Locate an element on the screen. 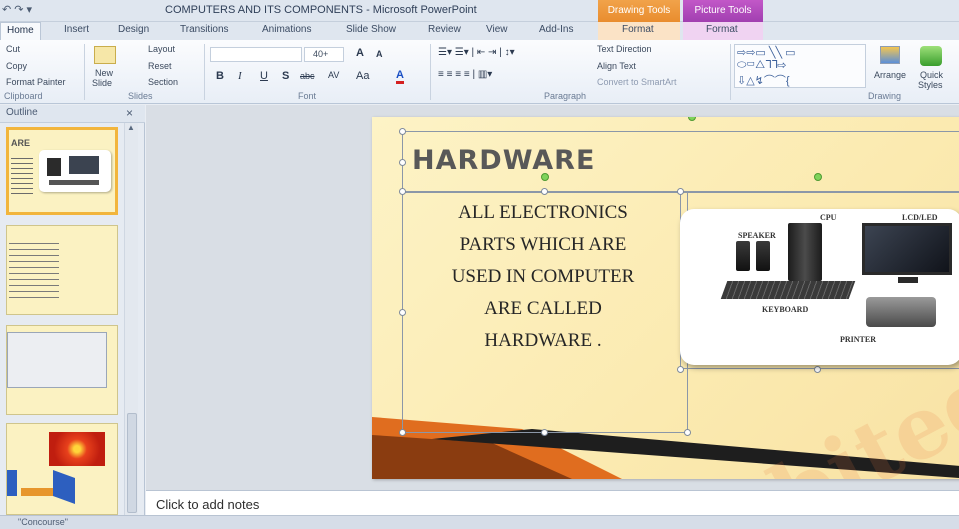 Image resolution: width=959 pixels, height=529 pixels. character-spacing-button: AV is located at coordinates (333, 75).